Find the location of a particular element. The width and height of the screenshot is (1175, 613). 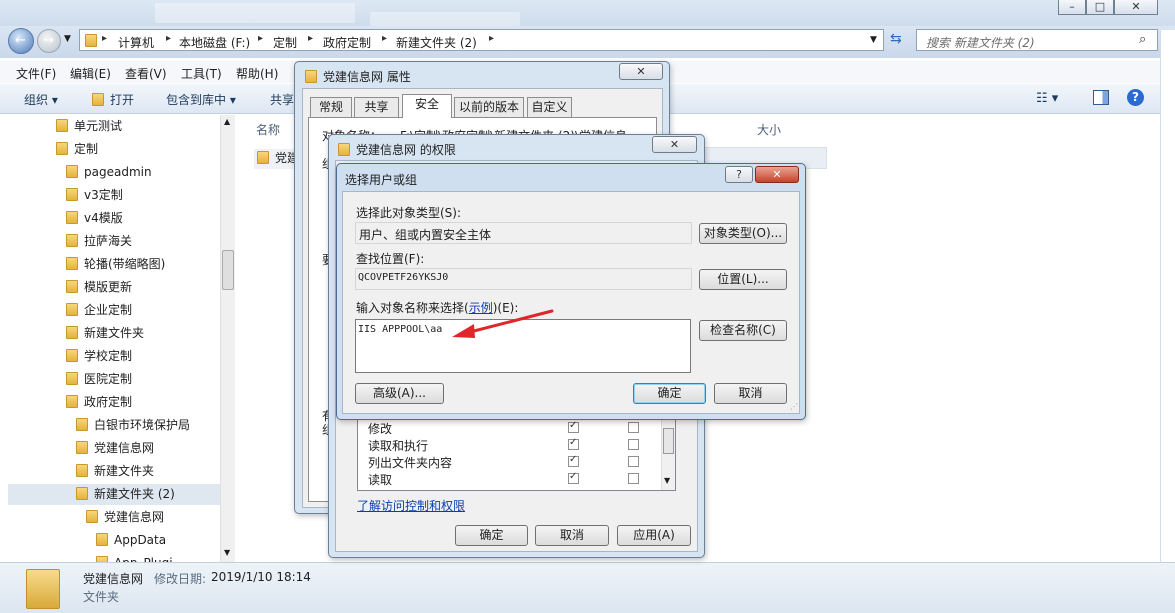

breadcrumb-drive: 本地磁盘 (F:) is located at coordinates (214, 42).